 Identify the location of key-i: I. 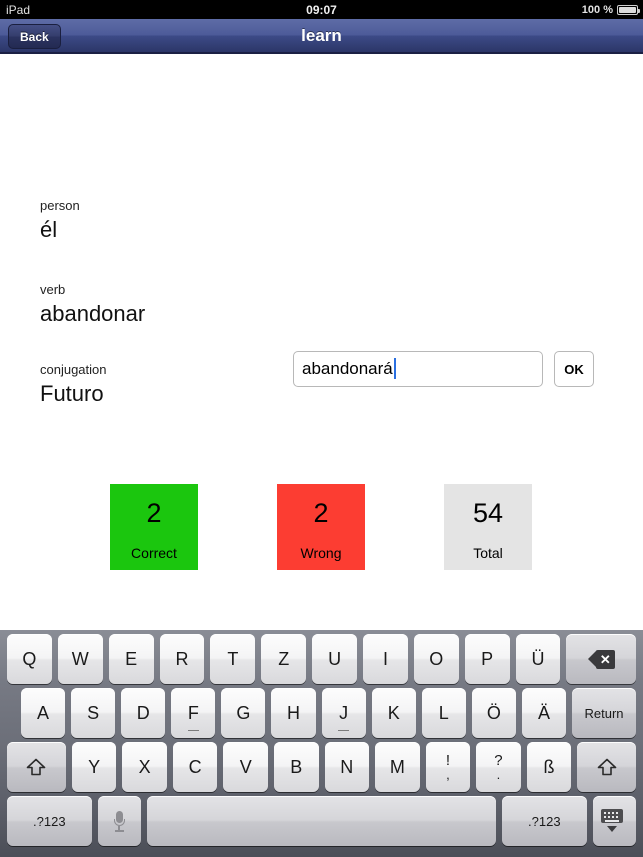
(385, 659).